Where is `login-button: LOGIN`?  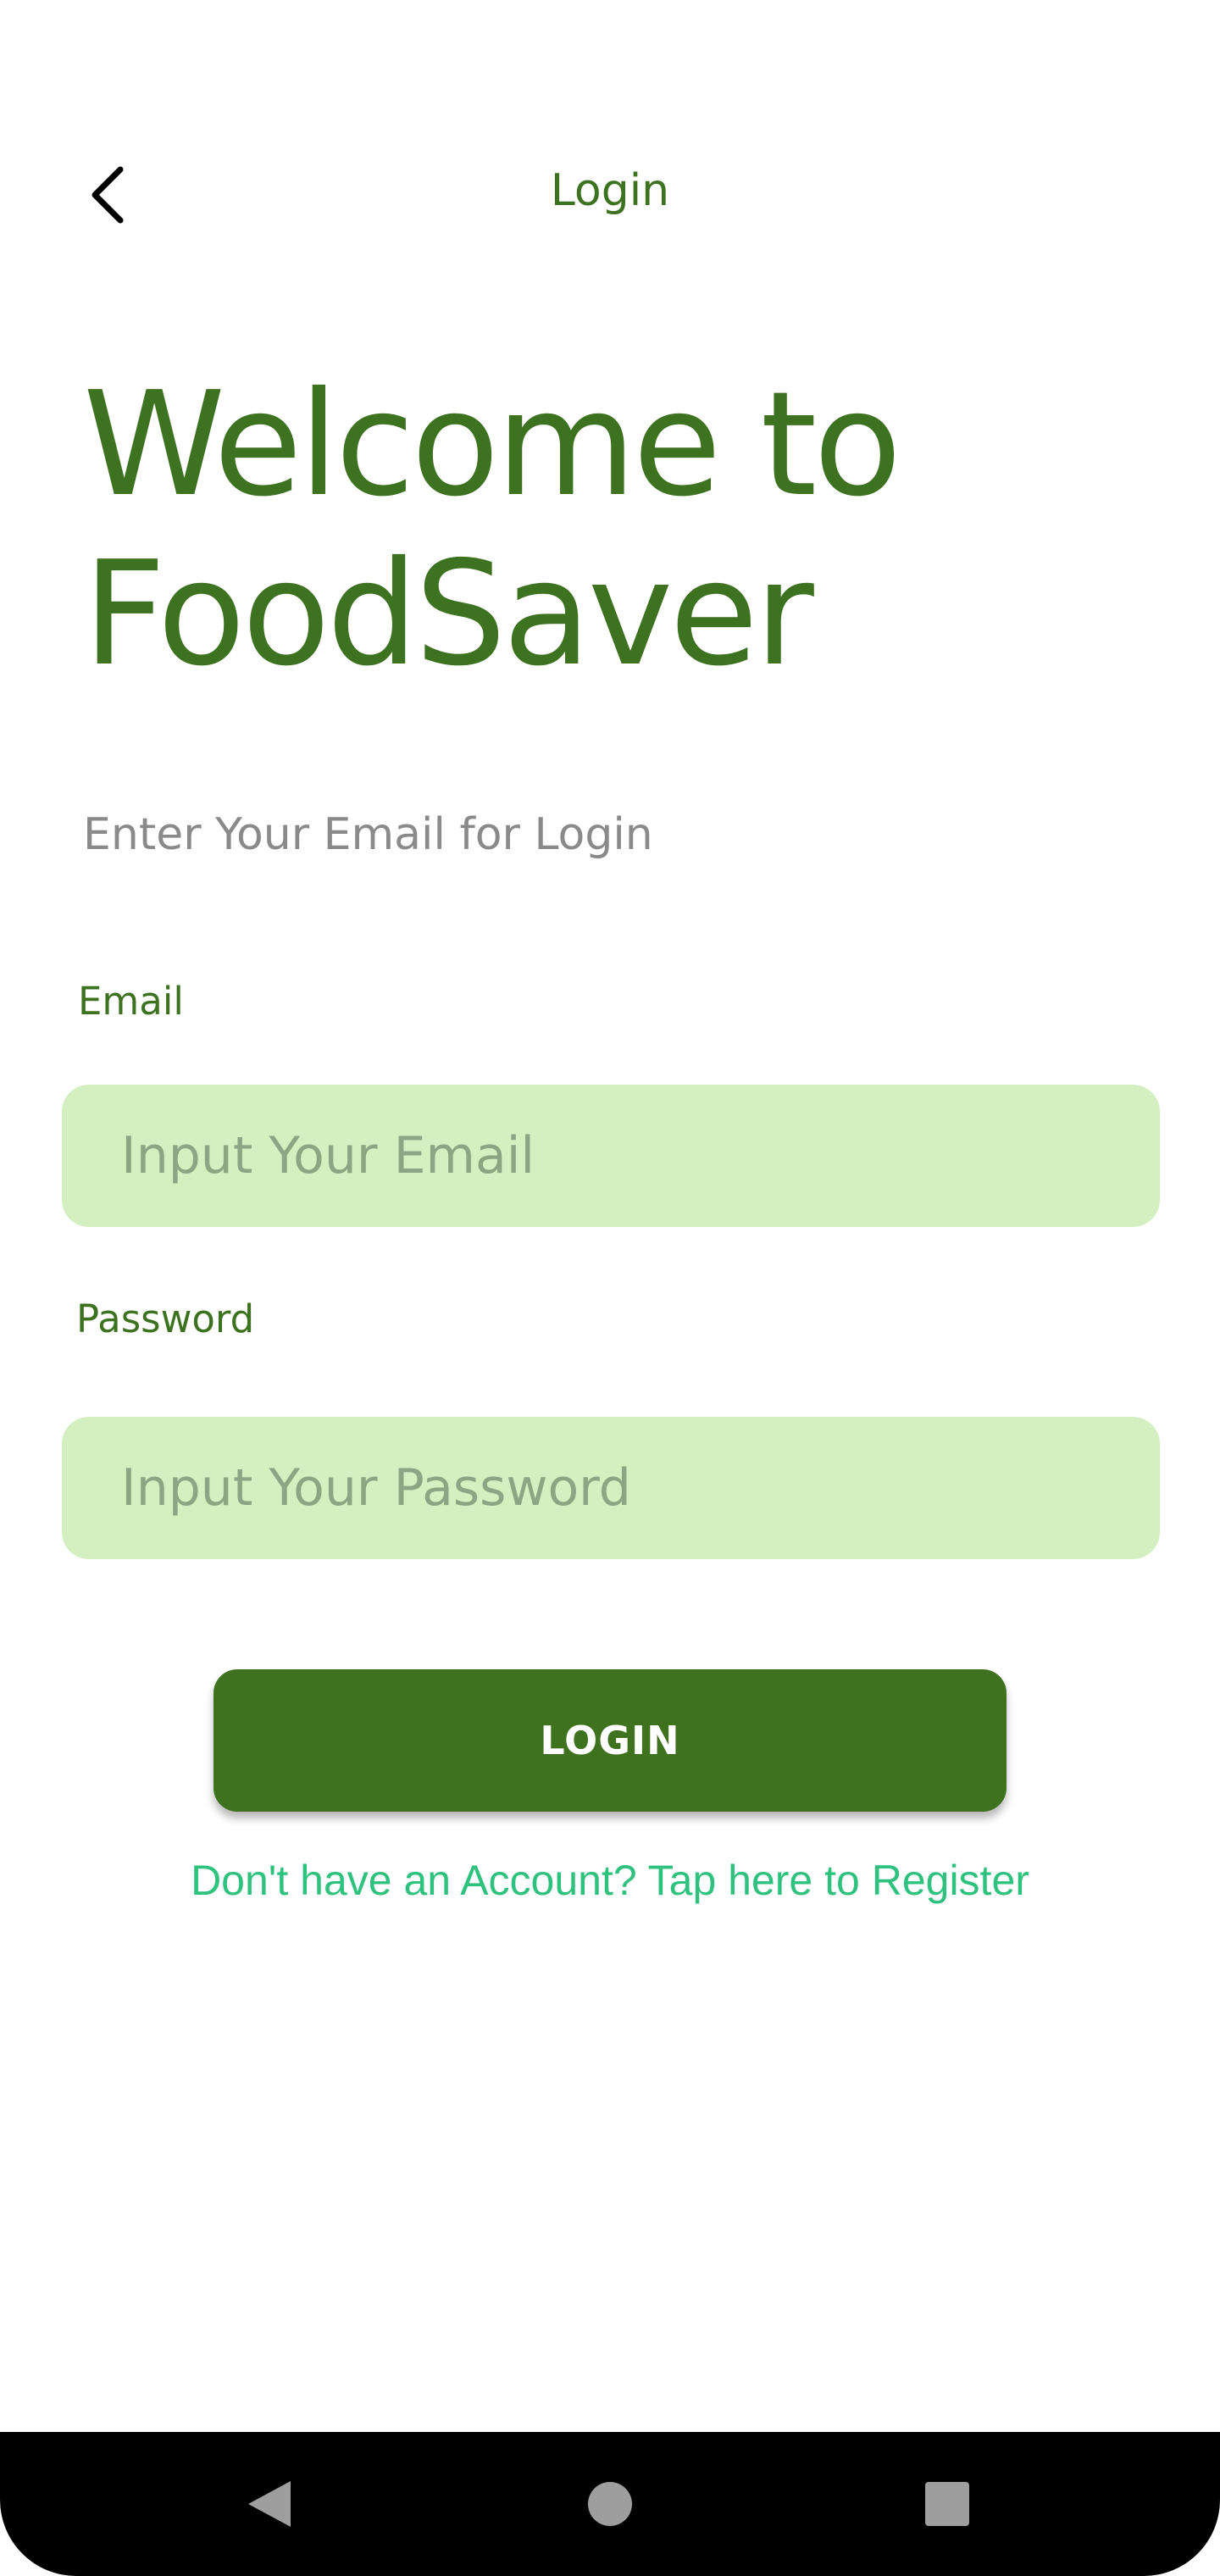
login-button: LOGIN is located at coordinates (610, 1740).